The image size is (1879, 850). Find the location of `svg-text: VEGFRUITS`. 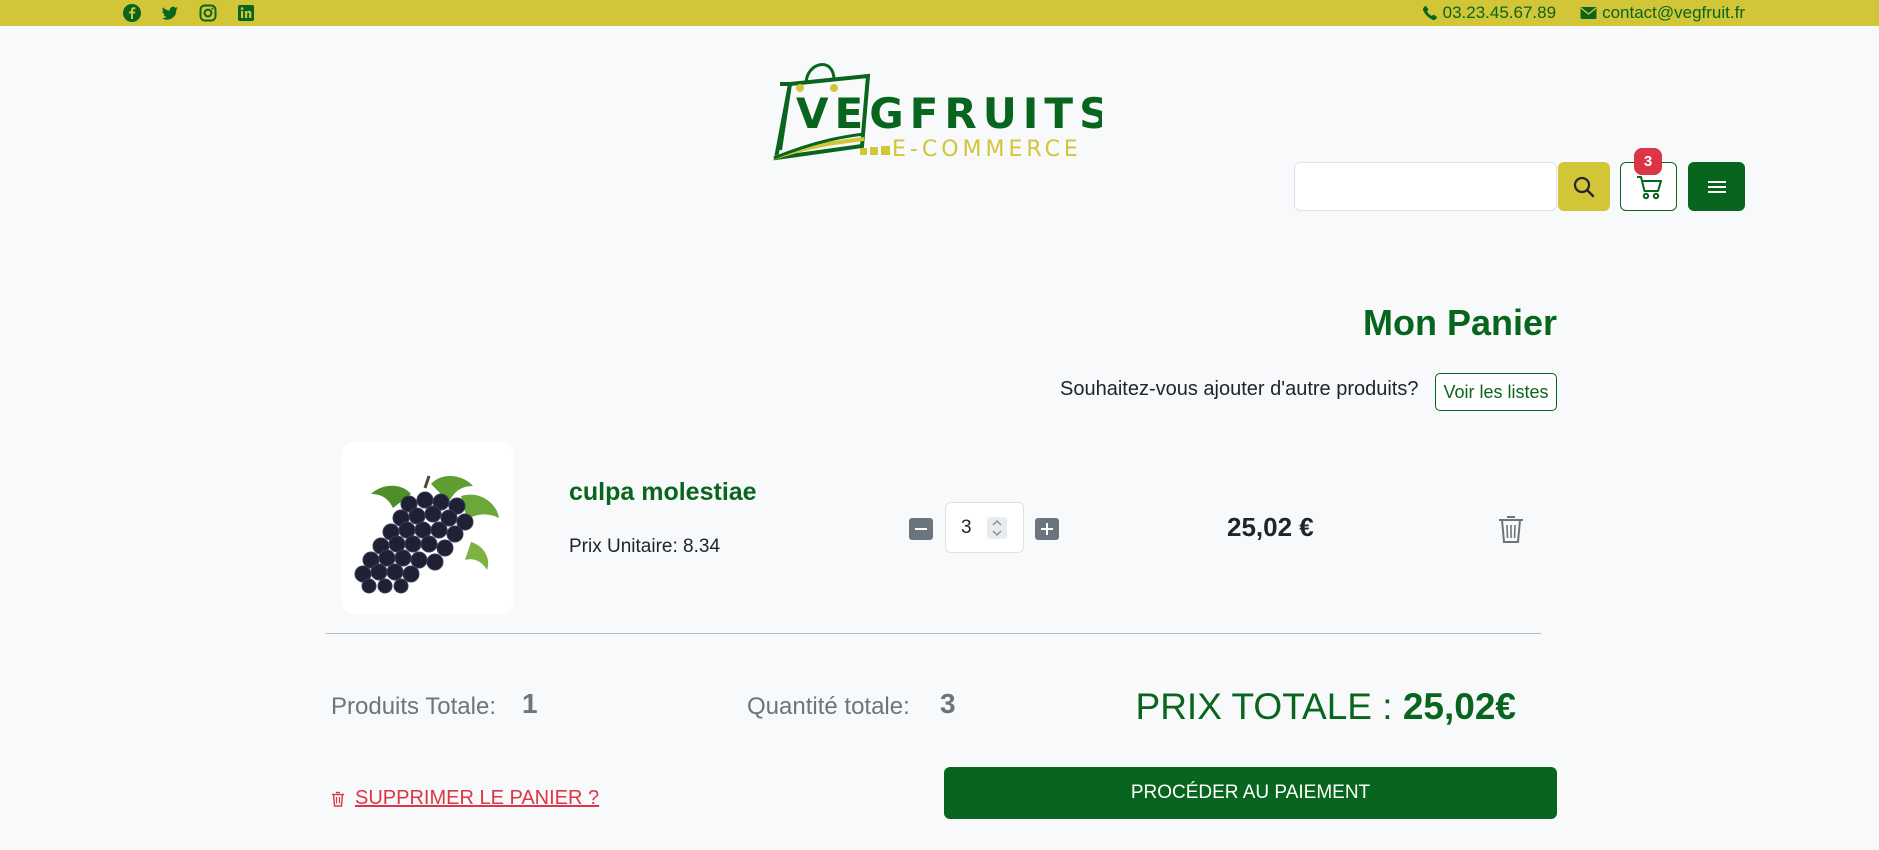

svg-text: VEGFRUITS is located at coordinates (949, 113).